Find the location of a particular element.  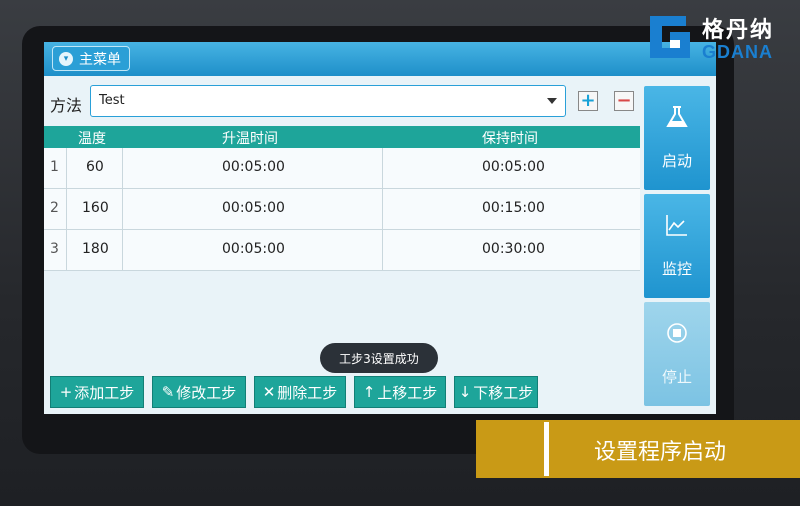

delete-step-button: ✕ 删除工步 is located at coordinates (300, 392).